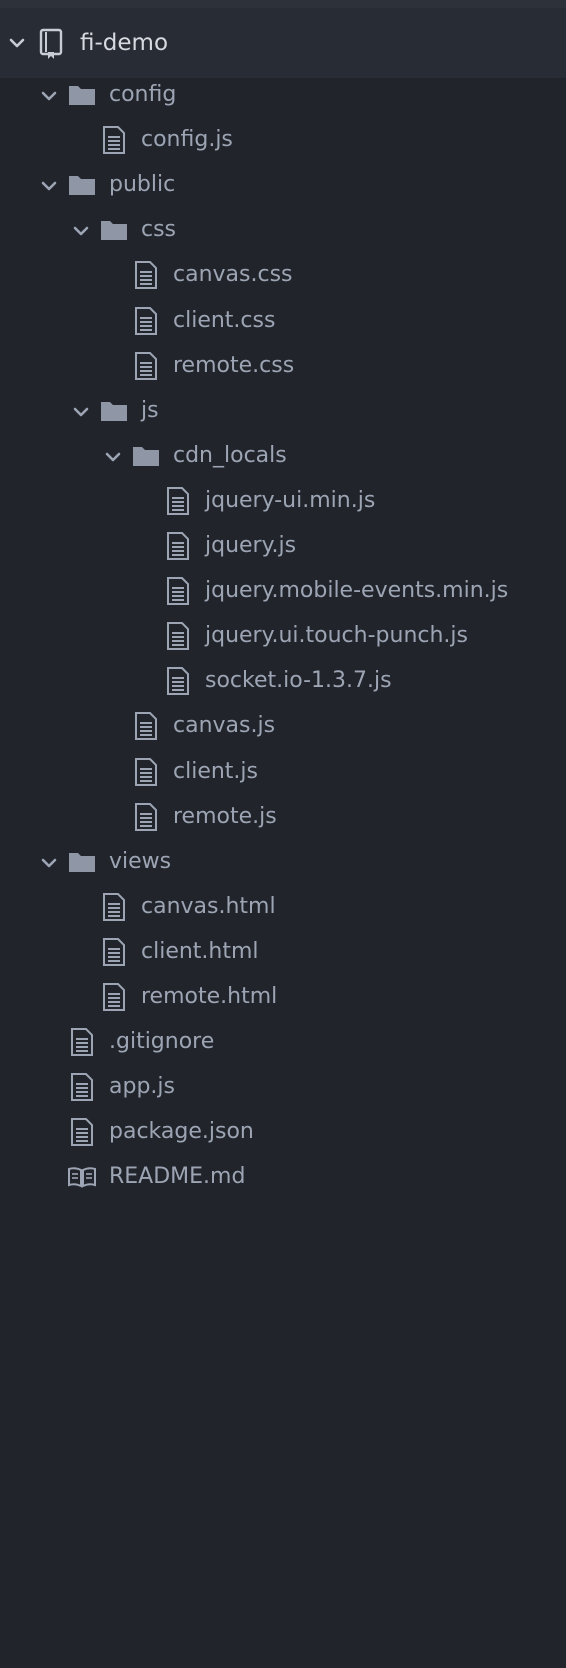 The height and width of the screenshot is (1668, 566). What do you see at coordinates (143, 94) in the screenshot?
I see `folder-name: config` at bounding box center [143, 94].